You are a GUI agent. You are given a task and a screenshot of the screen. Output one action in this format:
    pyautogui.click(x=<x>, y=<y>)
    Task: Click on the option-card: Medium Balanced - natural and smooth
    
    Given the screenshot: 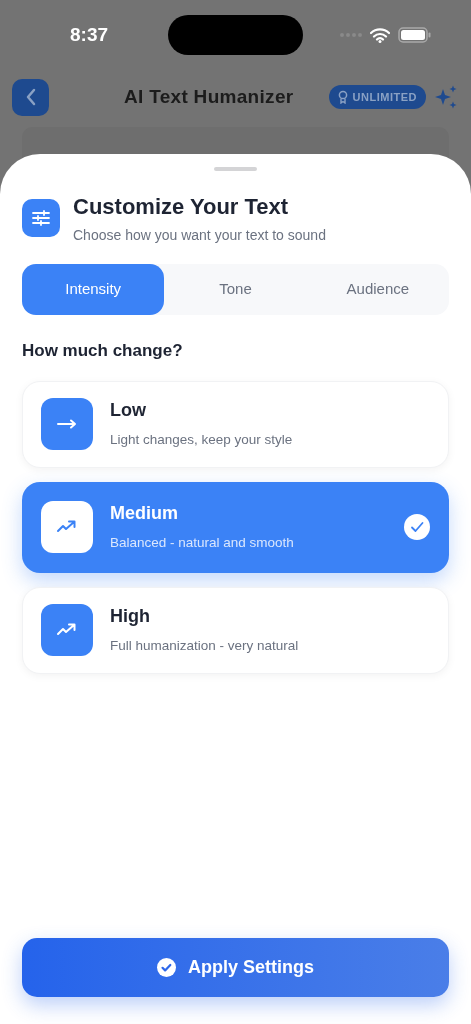 What is the action you would take?
    pyautogui.click(x=235, y=527)
    